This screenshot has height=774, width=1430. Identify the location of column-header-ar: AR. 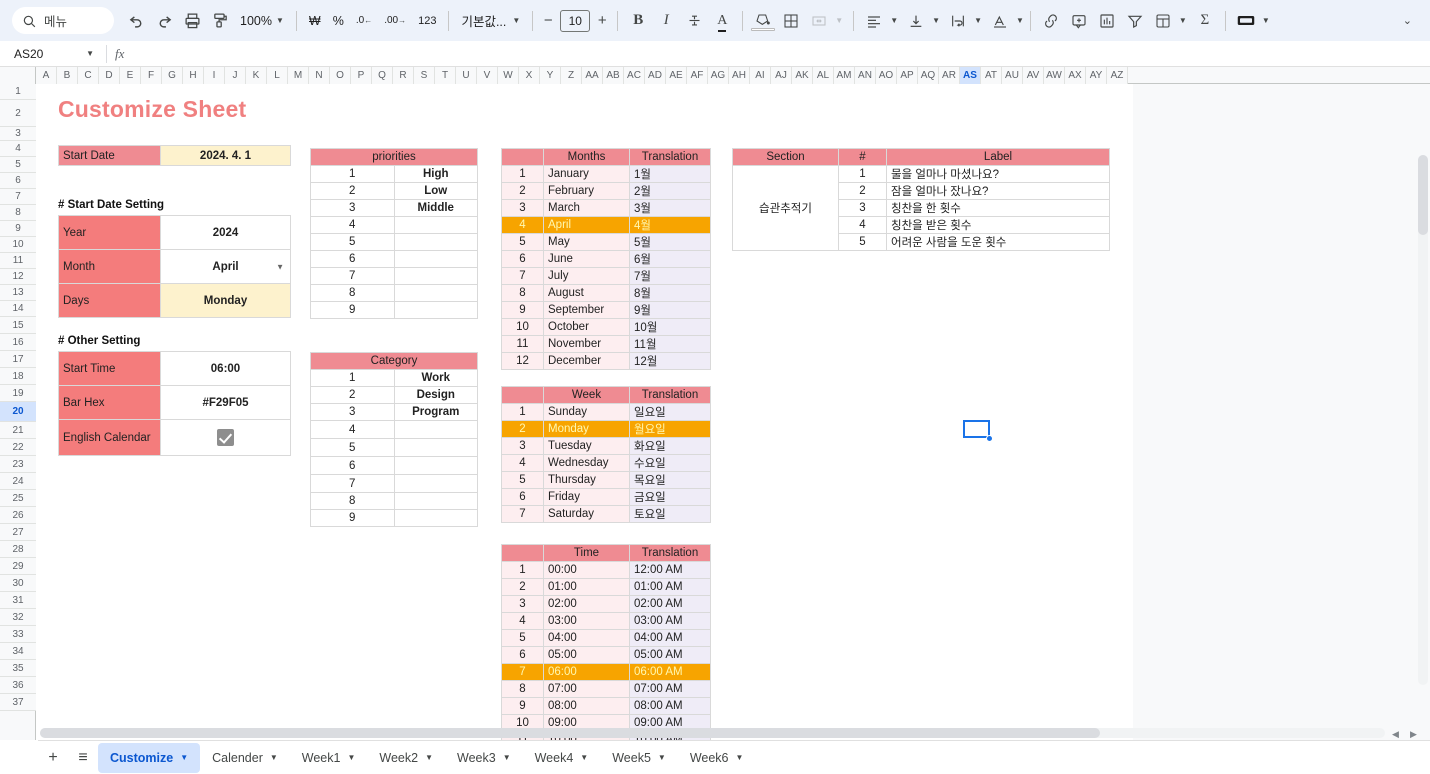
(949, 75).